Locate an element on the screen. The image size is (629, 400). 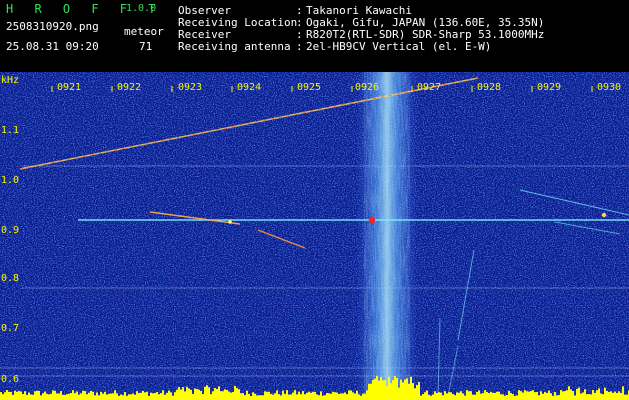
y-tick-label: 0.7 is located at coordinates (10, 328).